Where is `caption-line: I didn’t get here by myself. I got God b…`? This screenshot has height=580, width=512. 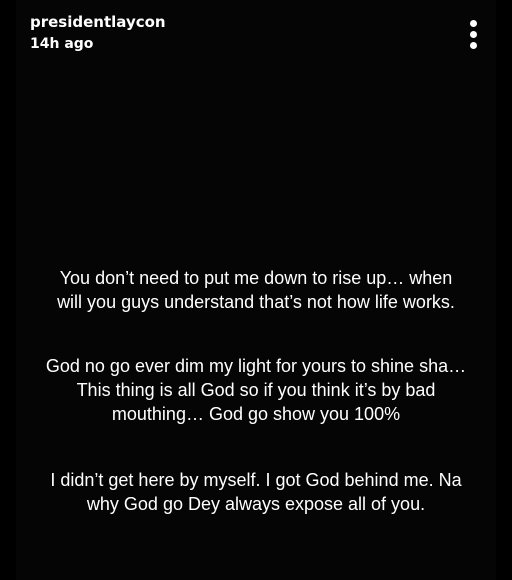
caption-line: I didn’t get here by myself. I got God b… is located at coordinates (256, 480).